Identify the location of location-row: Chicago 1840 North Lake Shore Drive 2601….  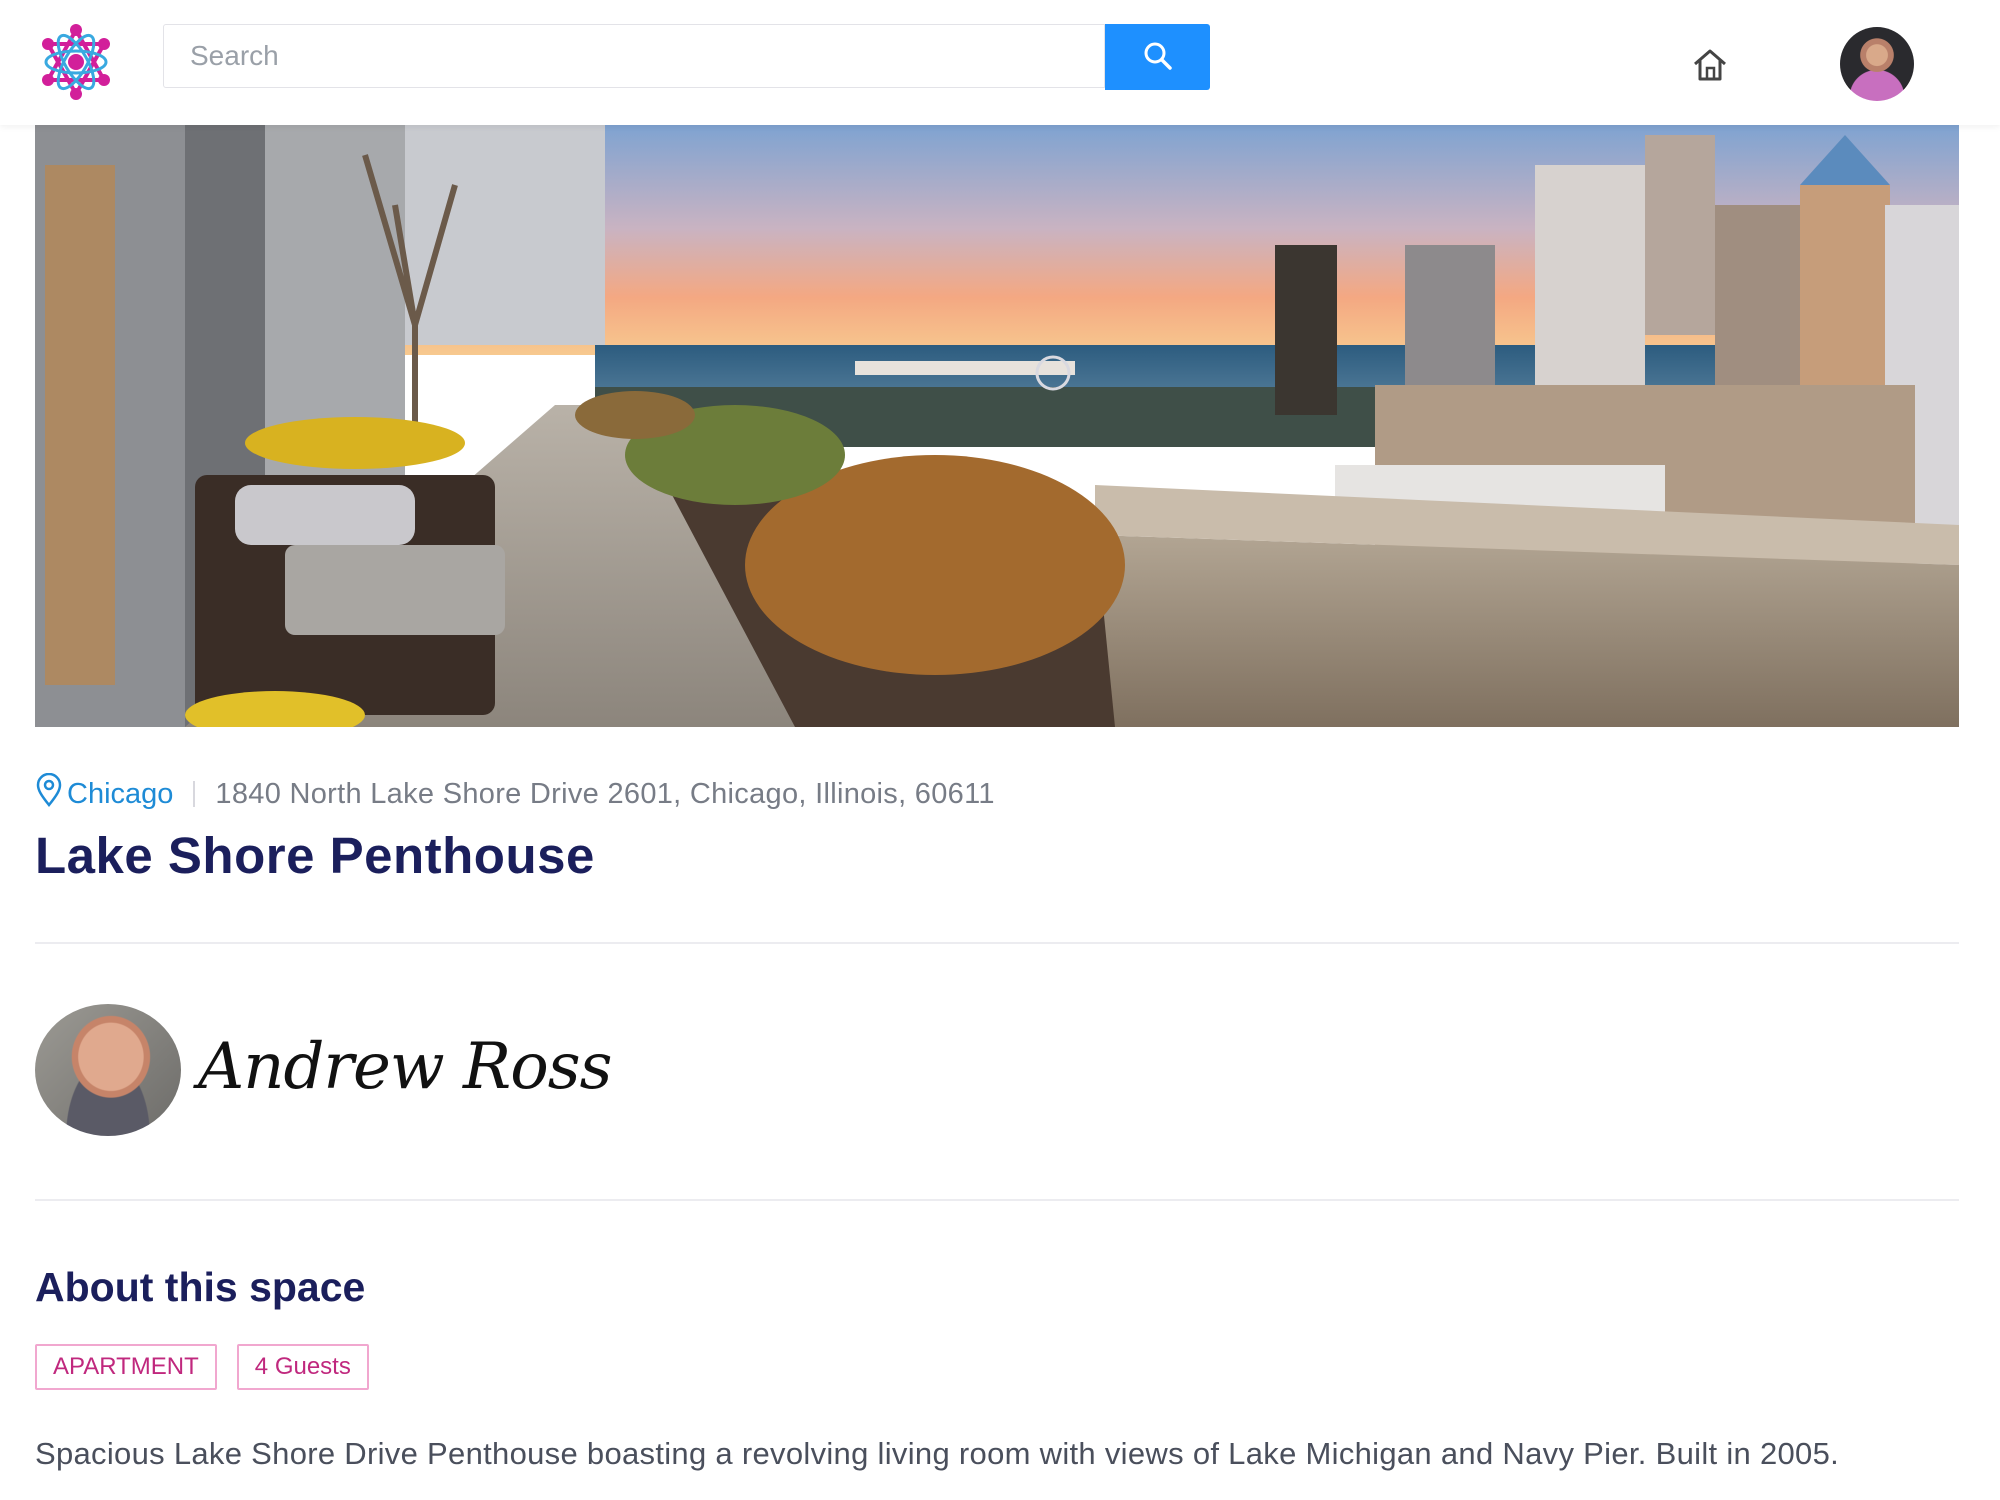
(515, 794).